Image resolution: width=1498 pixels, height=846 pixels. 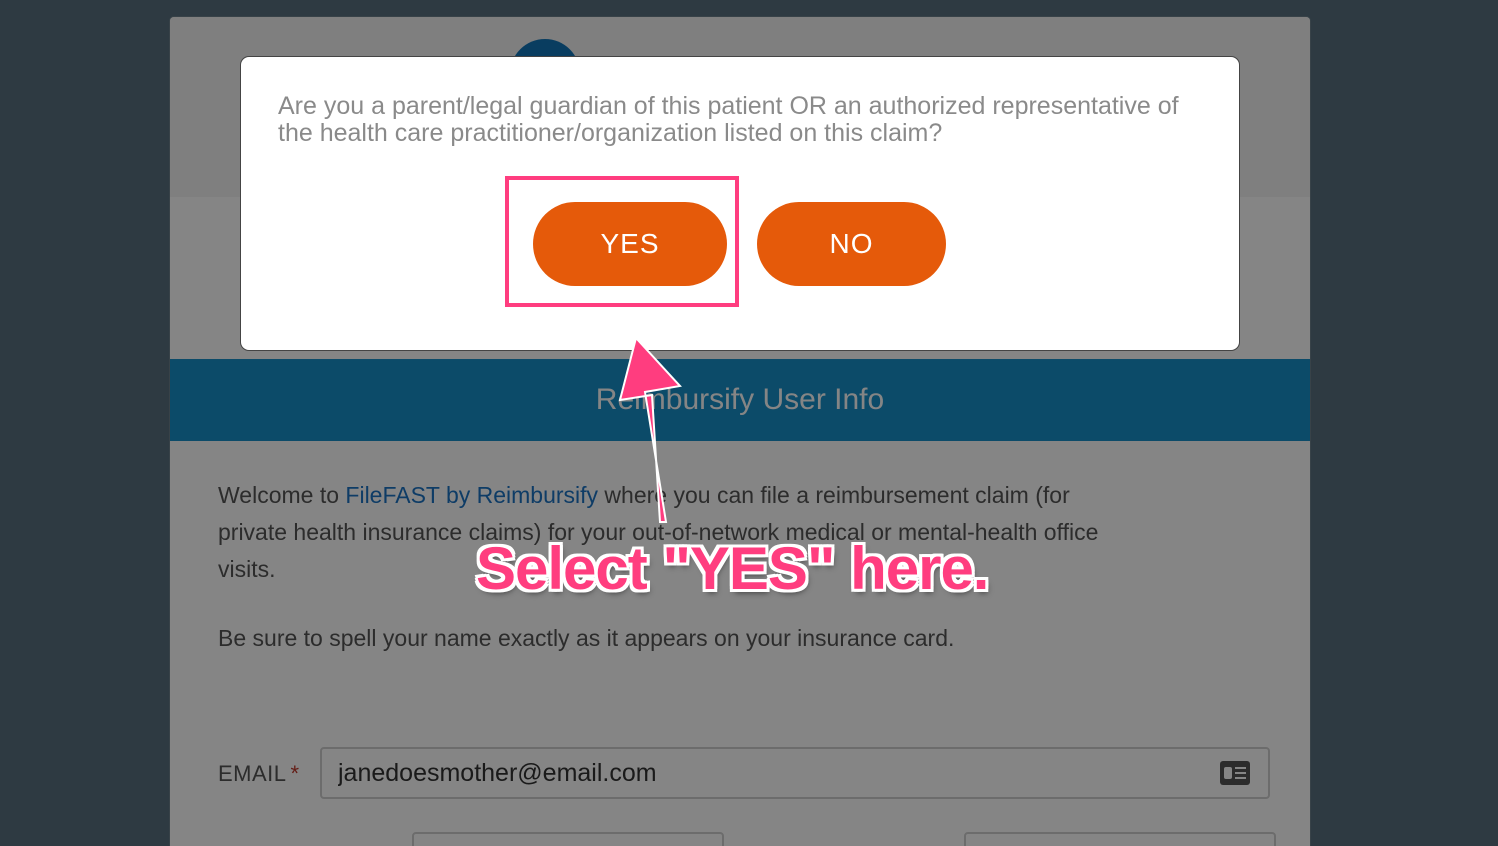 What do you see at coordinates (851, 244) in the screenshot?
I see `no-button: NO` at bounding box center [851, 244].